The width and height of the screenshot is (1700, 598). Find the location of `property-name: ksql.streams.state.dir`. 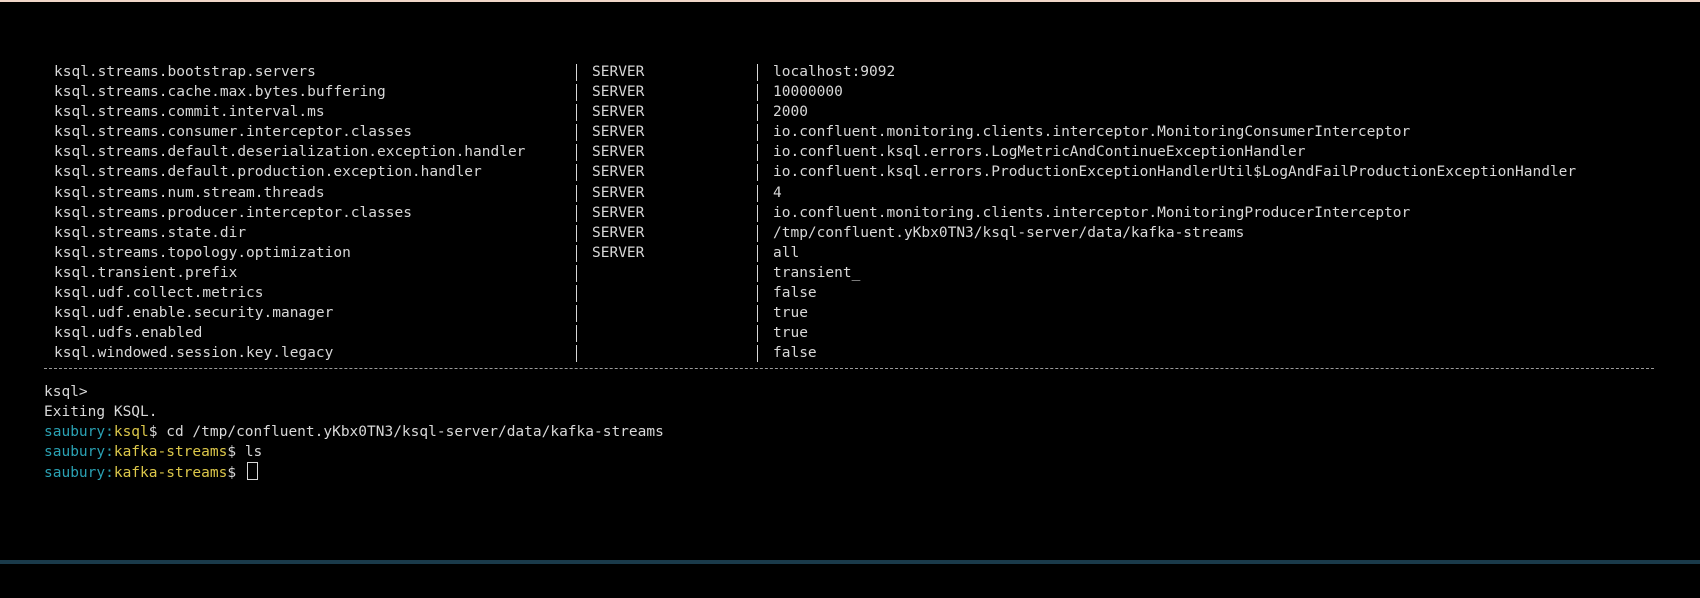

property-name: ksql.streams.state.dir is located at coordinates (150, 232).